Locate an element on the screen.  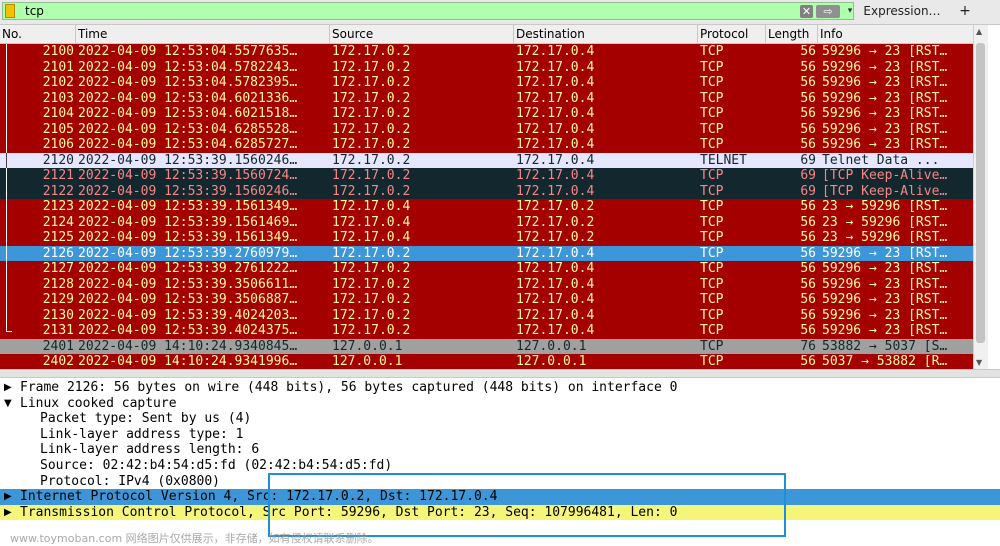
packet-no: 2125 is located at coordinates (58, 237).